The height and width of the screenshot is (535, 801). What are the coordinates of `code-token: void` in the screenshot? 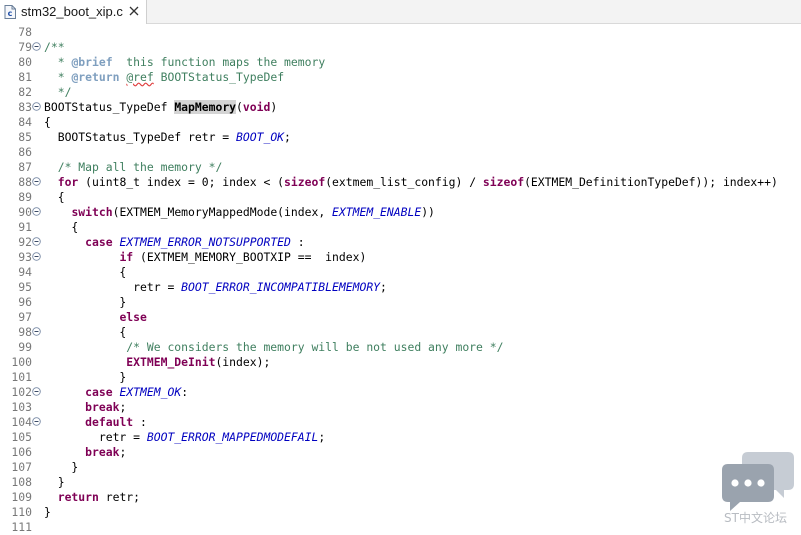 It's located at (256, 107).